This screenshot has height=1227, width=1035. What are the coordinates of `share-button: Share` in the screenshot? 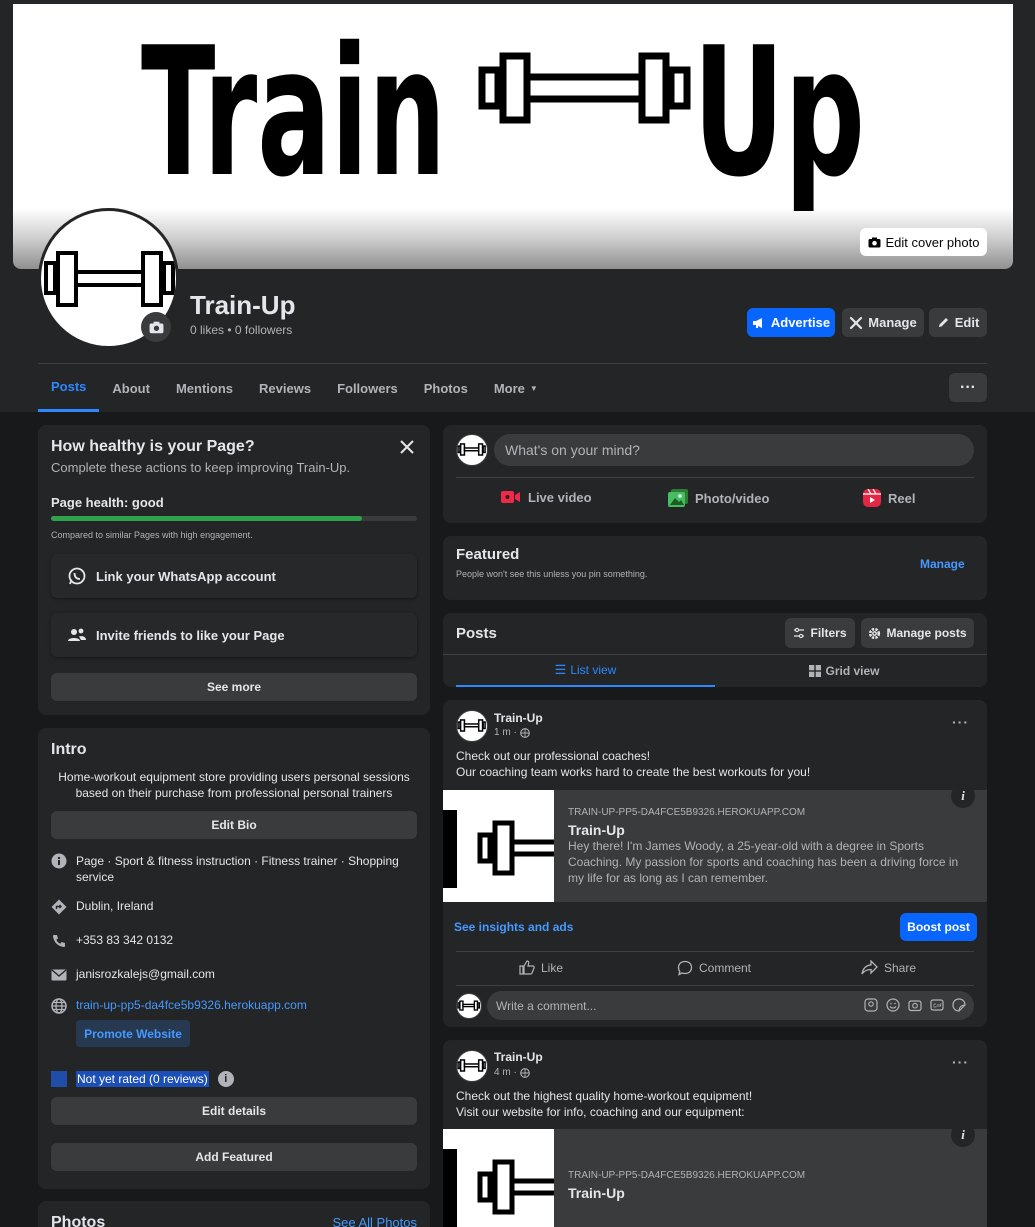 It's located at (888, 967).